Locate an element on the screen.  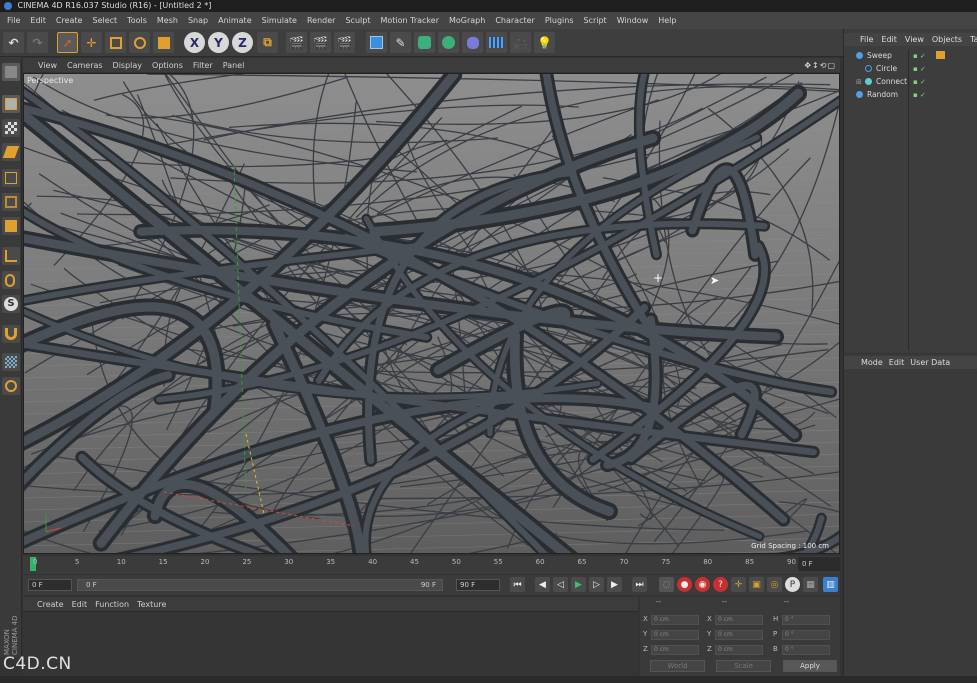
axis-mode-button is located at coordinates (11, 256).